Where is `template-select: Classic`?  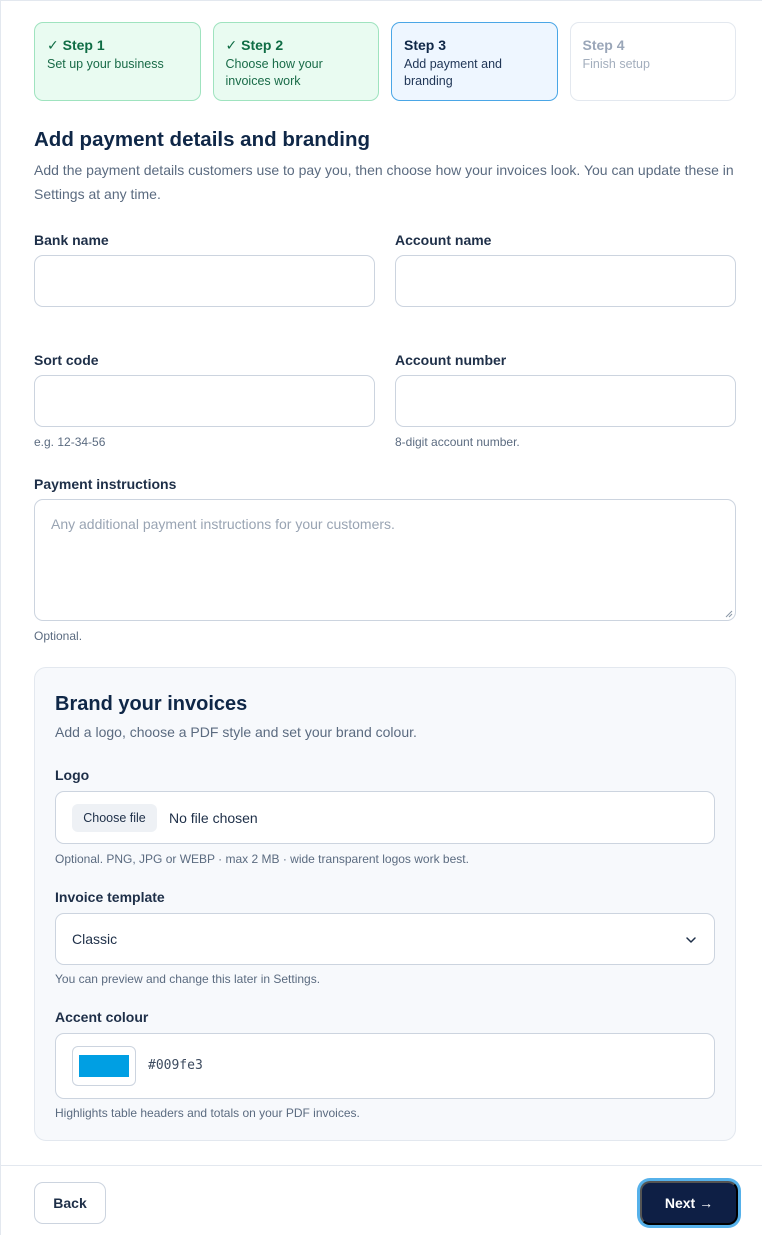
template-select: Classic is located at coordinates (385, 939).